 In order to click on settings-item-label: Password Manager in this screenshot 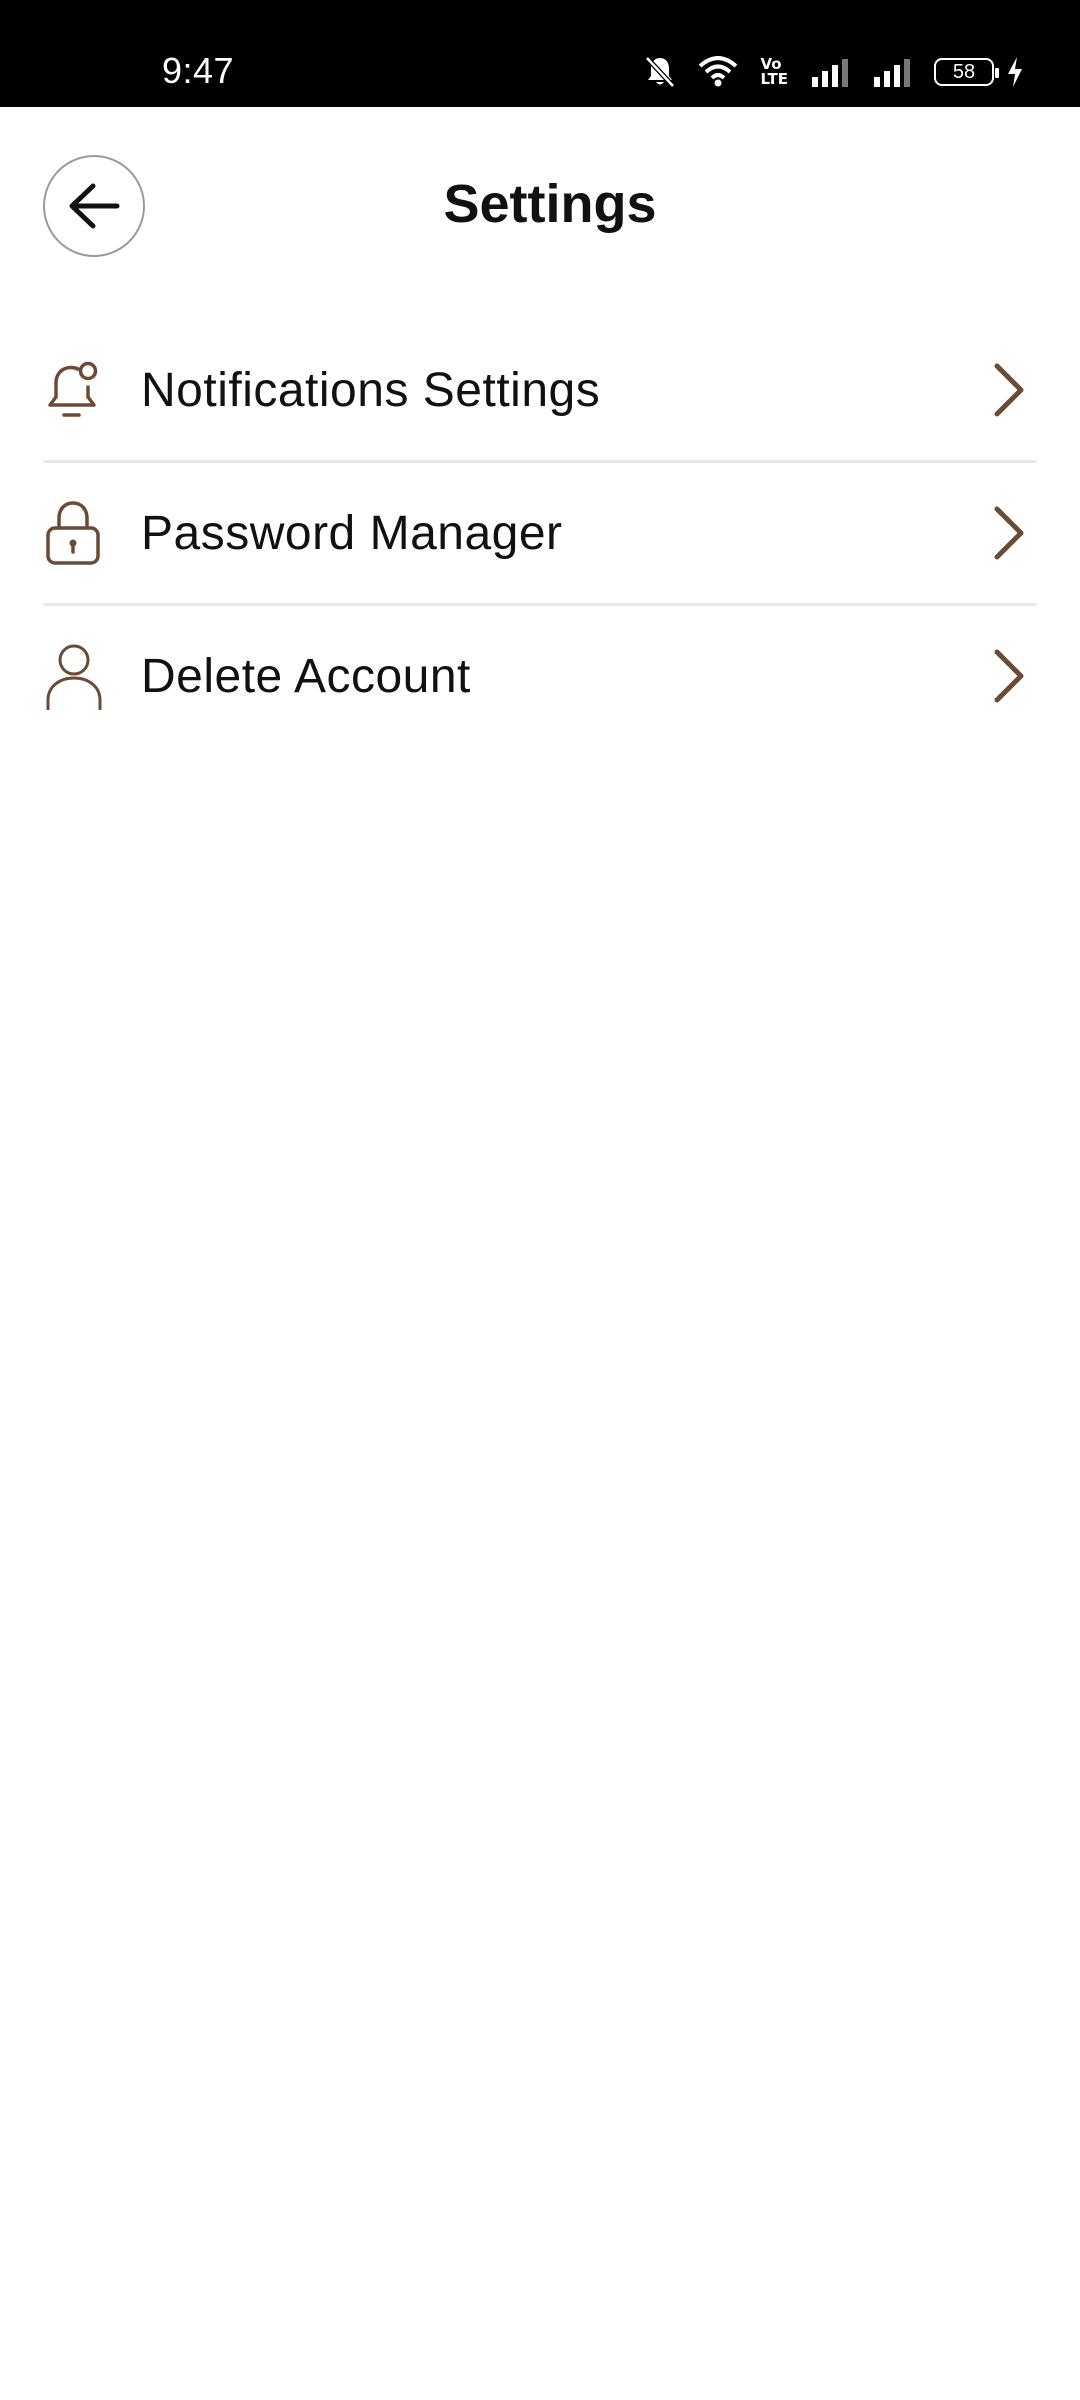, I will do `click(352, 533)`.